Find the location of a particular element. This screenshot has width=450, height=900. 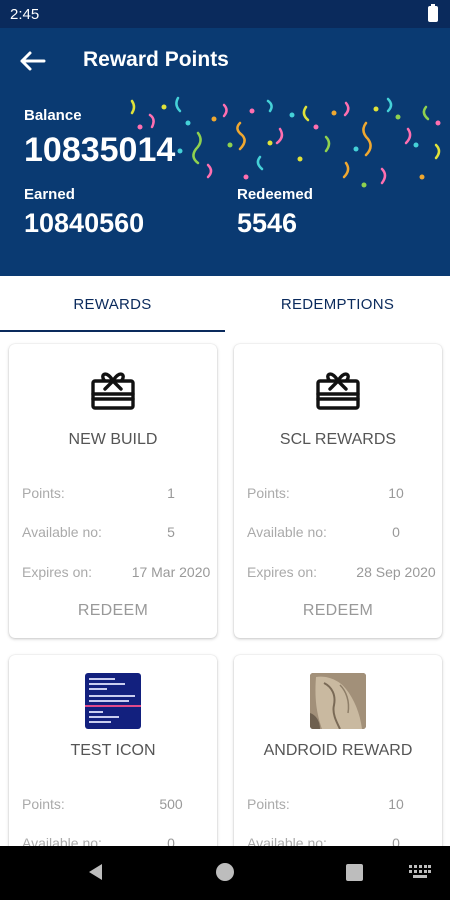

navigation-bar is located at coordinates (225, 873).